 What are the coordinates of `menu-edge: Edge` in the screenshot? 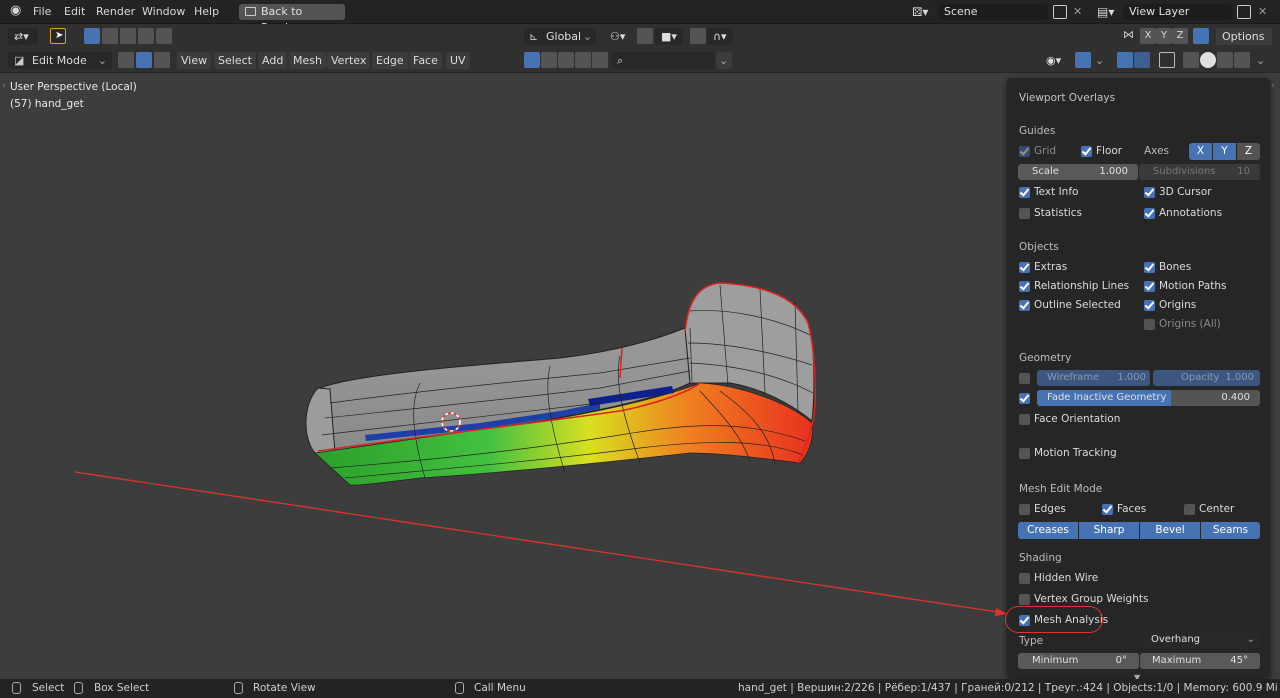 It's located at (390, 60).